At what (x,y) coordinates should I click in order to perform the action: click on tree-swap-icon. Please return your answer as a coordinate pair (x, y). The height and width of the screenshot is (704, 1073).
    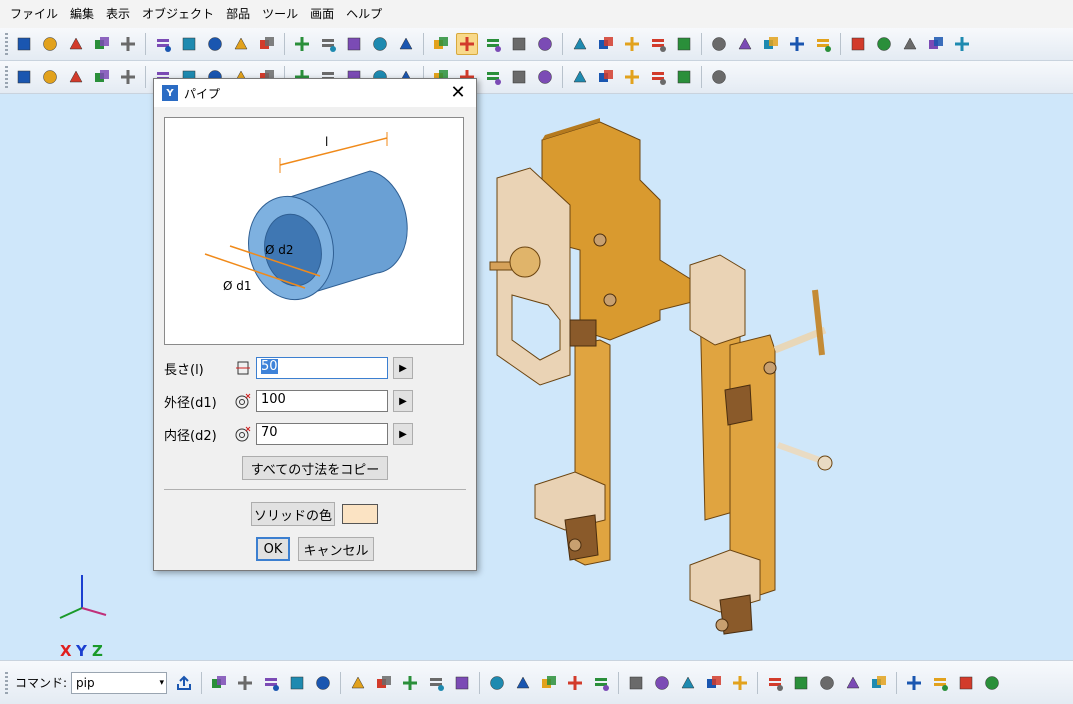
    Looking at the image, I should click on (853, 683).